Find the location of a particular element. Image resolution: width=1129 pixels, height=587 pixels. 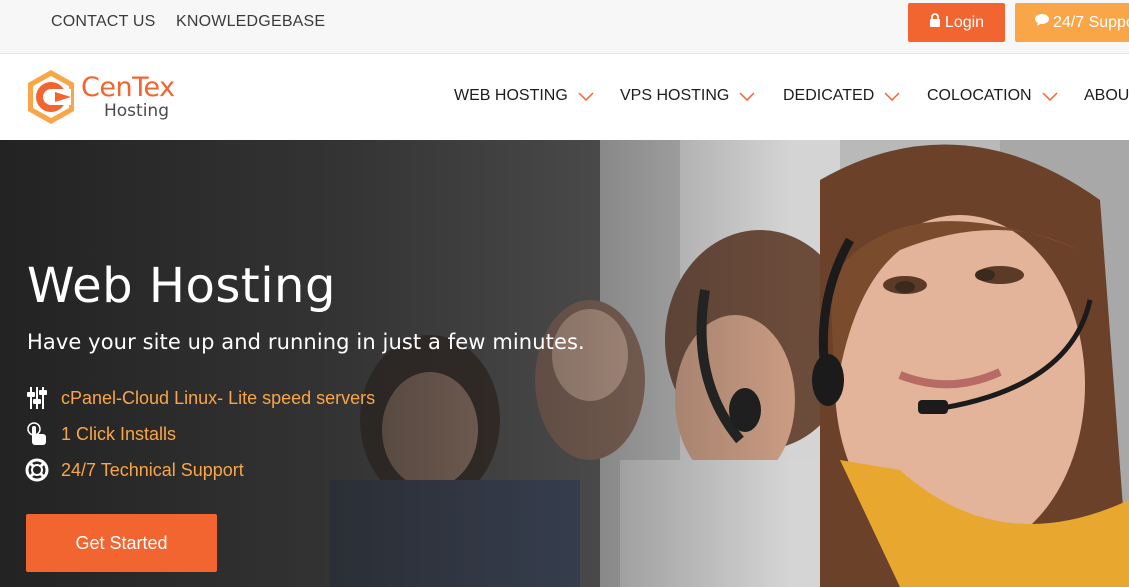

feature-text: 24/7 Technical Support is located at coordinates (152, 469).